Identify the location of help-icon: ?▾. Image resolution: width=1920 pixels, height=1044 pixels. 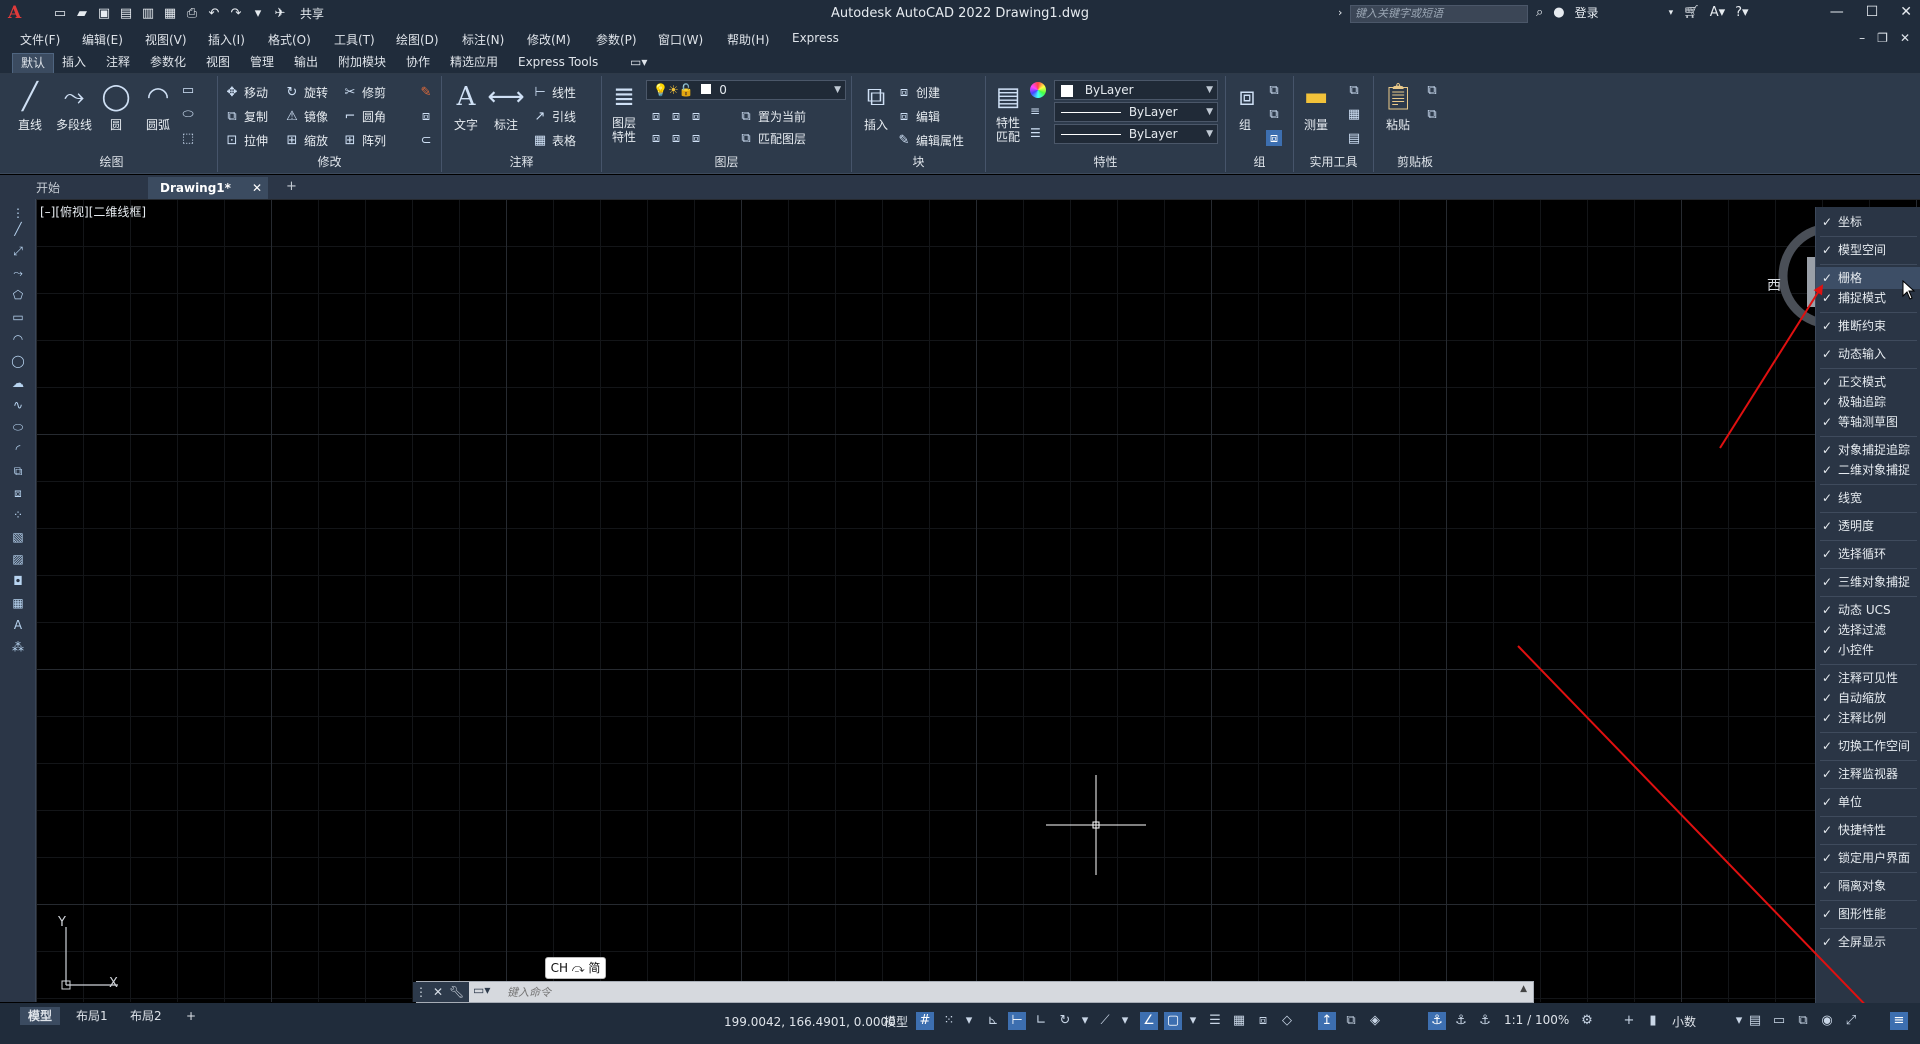
(1741, 12).